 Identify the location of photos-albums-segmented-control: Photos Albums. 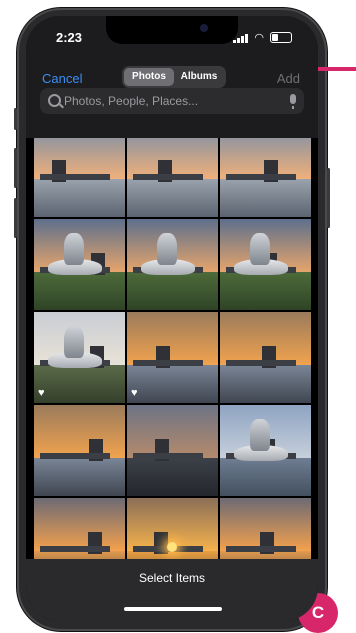
(174, 77).